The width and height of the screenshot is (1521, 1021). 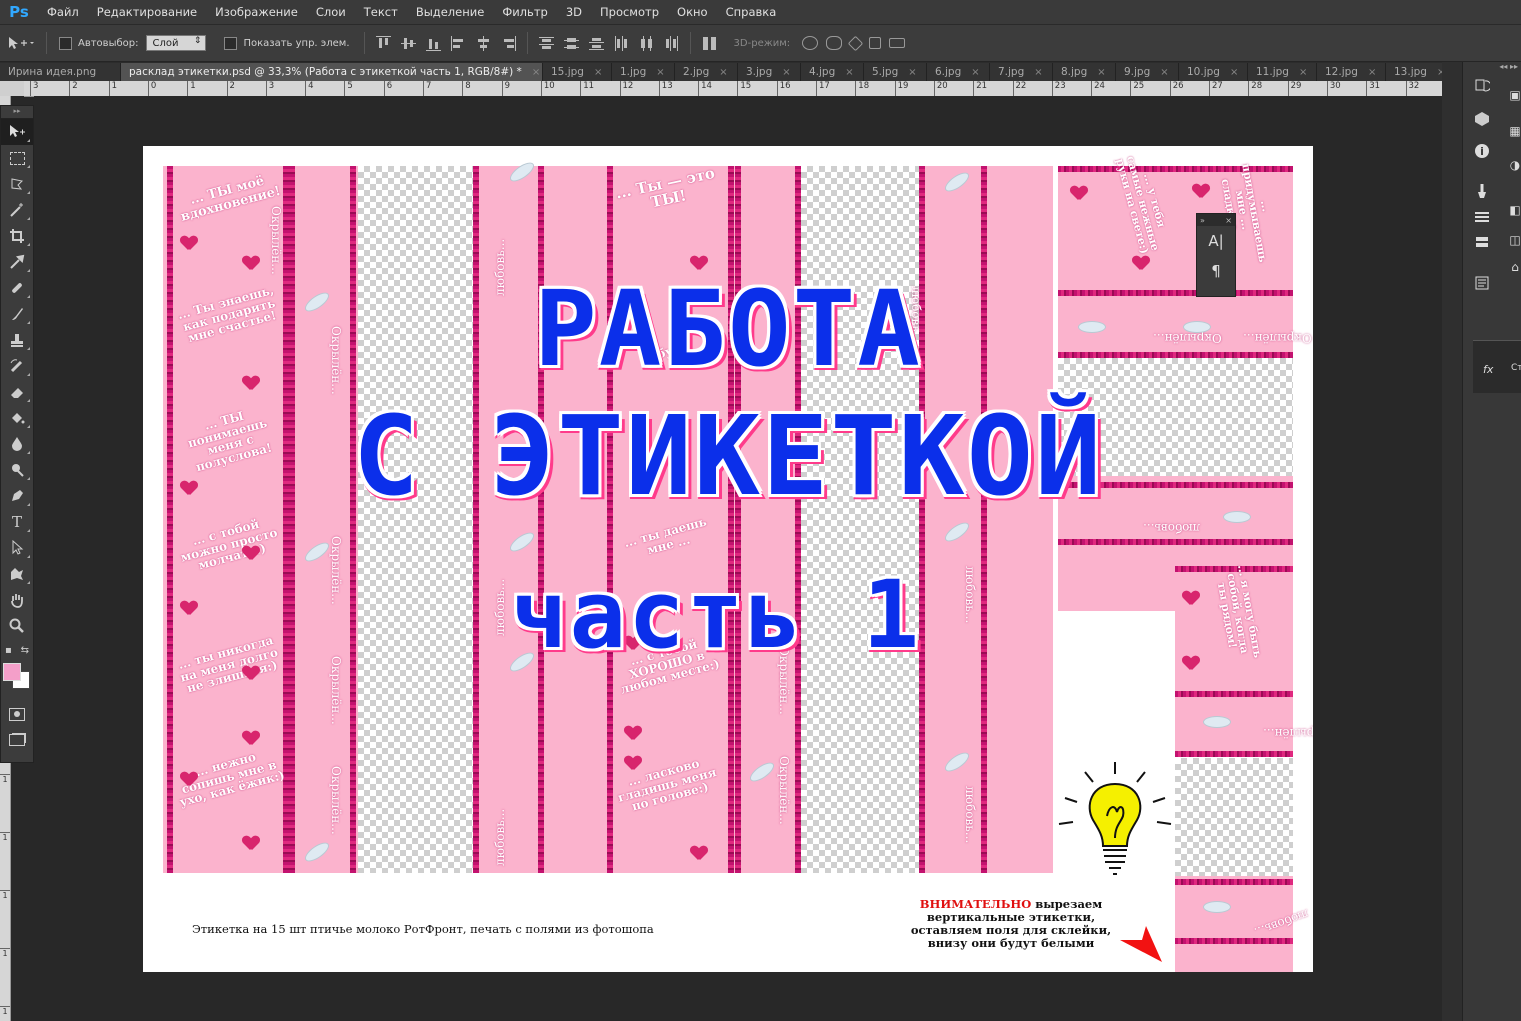 What do you see at coordinates (1202, 220) in the screenshot?
I see `collapse-icon: »` at bounding box center [1202, 220].